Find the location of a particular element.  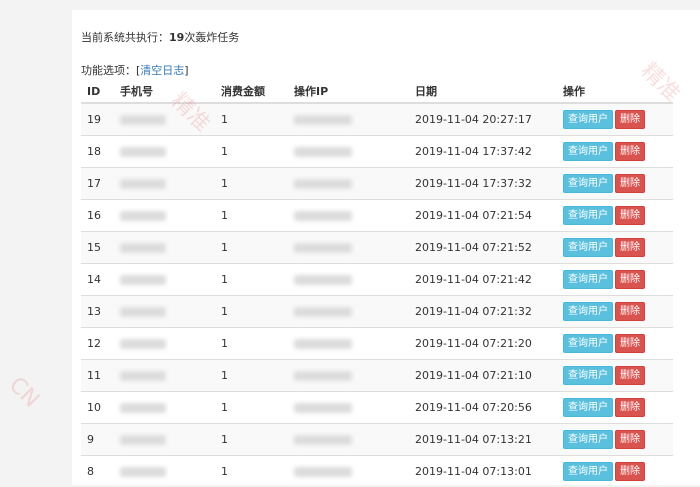

row-date: 2019-11-04 07:13:01 is located at coordinates (483, 471).